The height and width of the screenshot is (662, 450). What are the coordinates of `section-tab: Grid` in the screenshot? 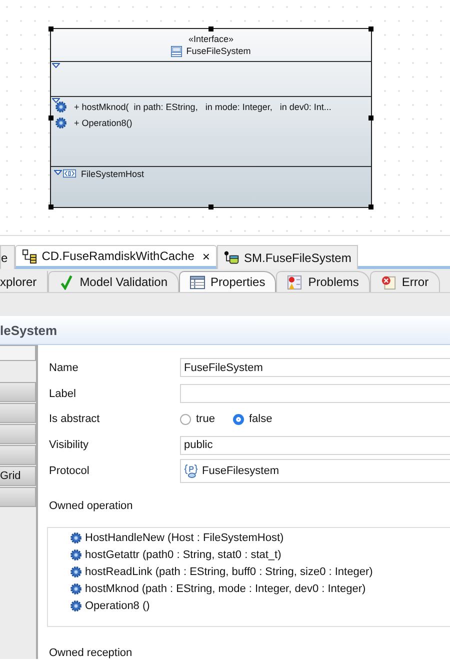 It's located at (18, 476).